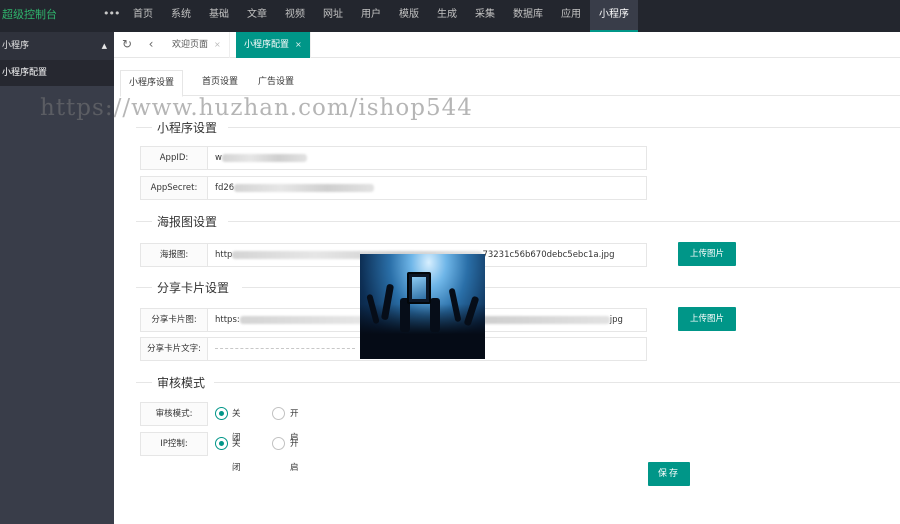 The height and width of the screenshot is (524, 900). Describe the element at coordinates (278, 413) in the screenshot. I see `audit-mode-on-radio` at that location.